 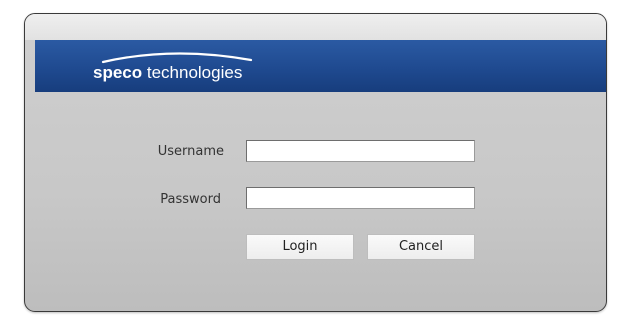 What do you see at coordinates (360, 151) in the screenshot?
I see `username-field` at bounding box center [360, 151].